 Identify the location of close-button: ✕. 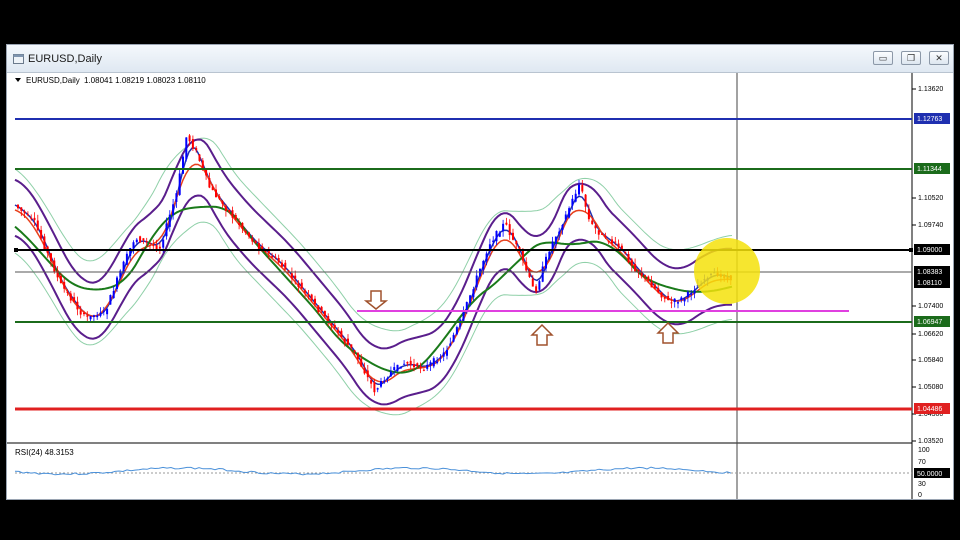
(939, 58).